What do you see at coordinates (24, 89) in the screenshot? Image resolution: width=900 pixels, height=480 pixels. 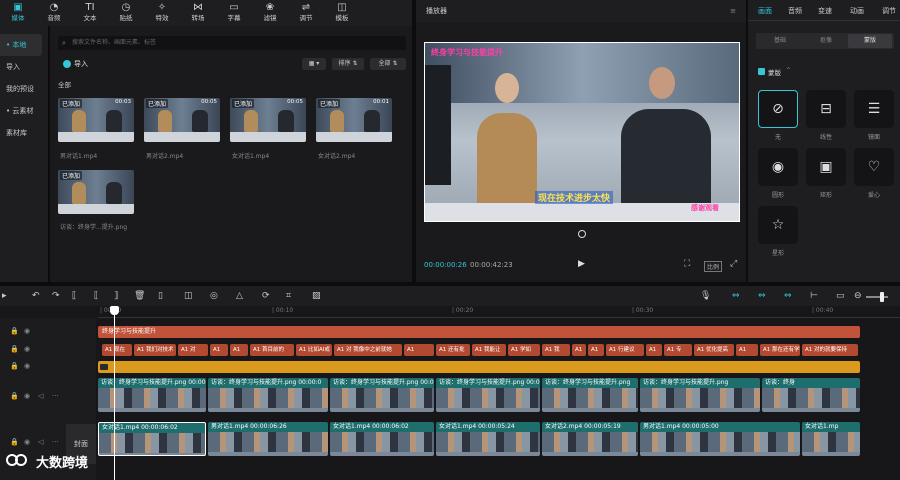 I see `nav-presets: 我的预设` at bounding box center [24, 89].